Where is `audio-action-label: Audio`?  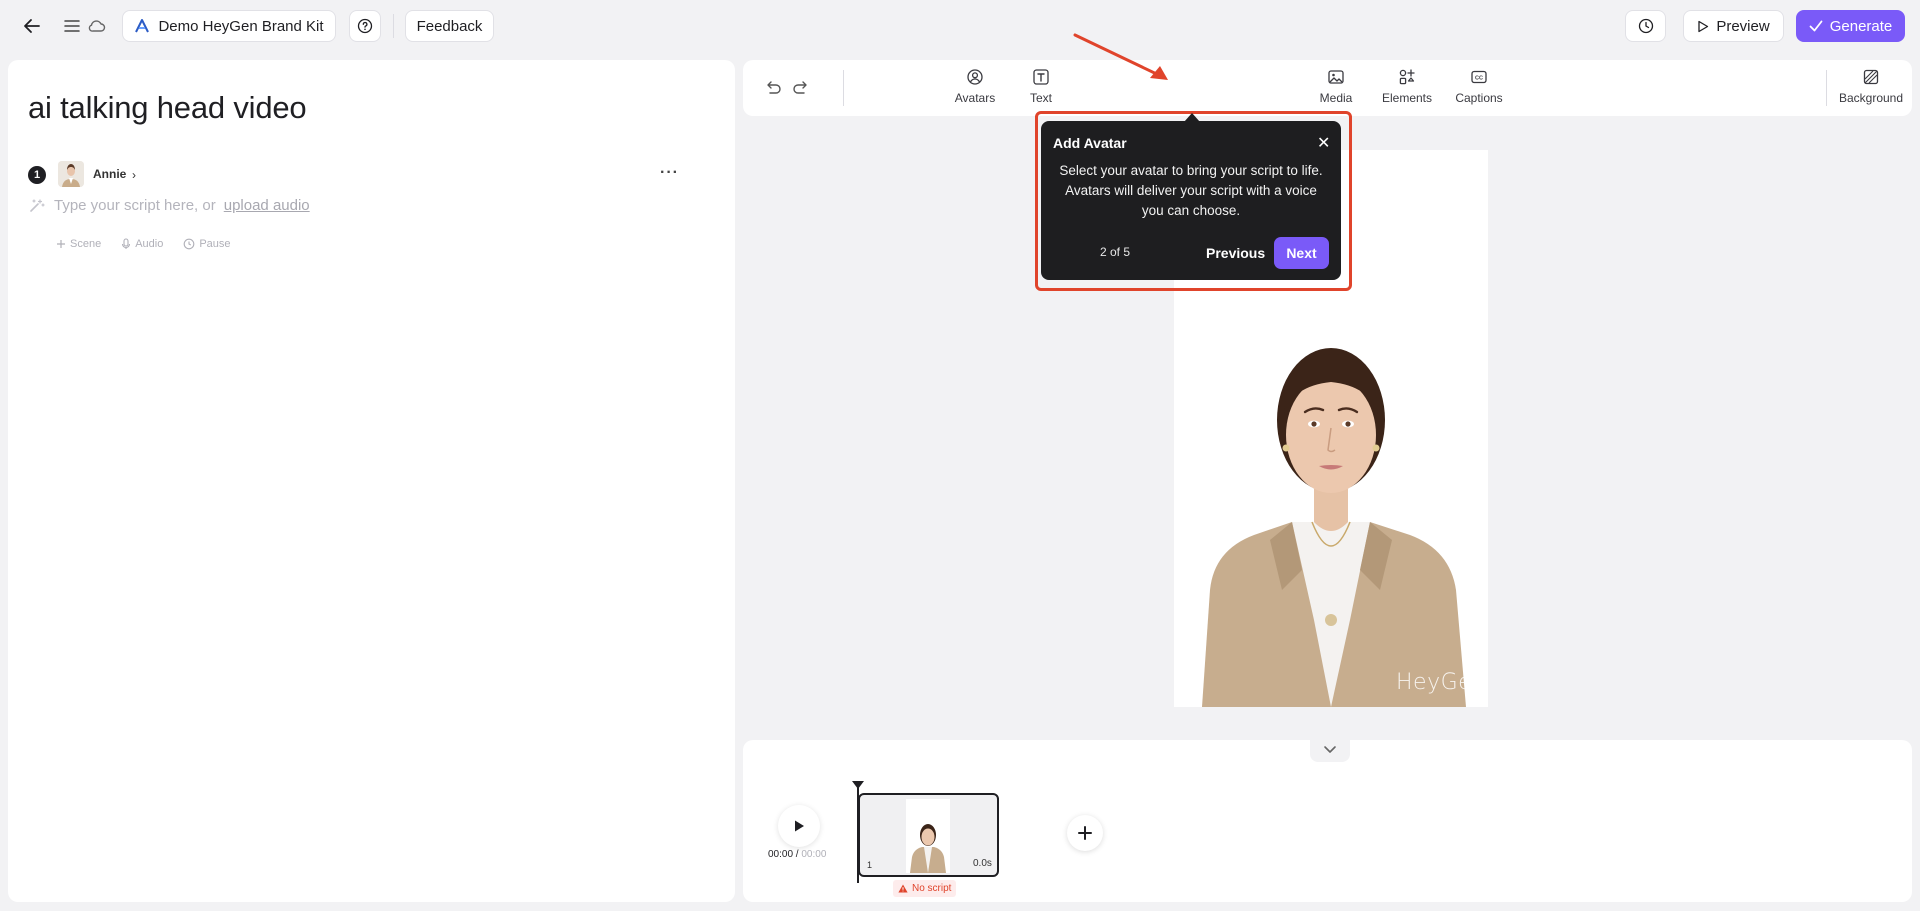 audio-action-label: Audio is located at coordinates (149, 244).